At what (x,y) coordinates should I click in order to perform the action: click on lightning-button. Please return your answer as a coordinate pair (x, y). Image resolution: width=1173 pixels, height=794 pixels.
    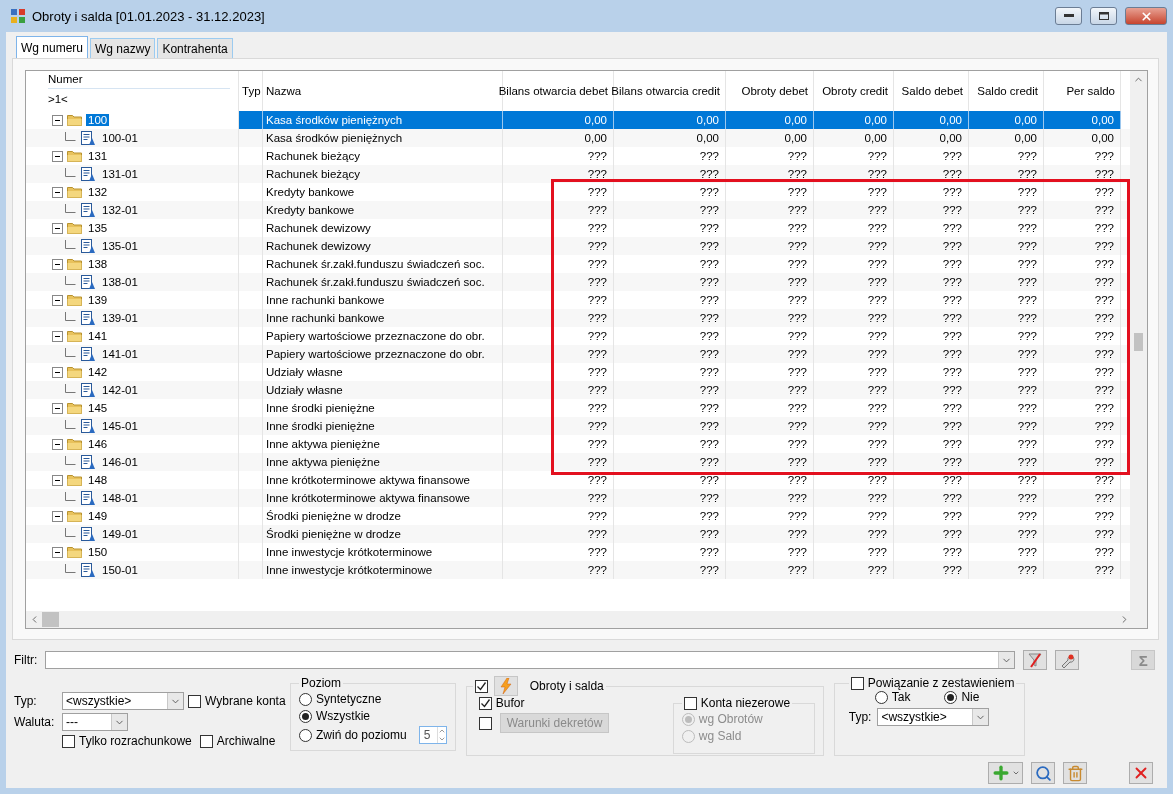
    Looking at the image, I should click on (505, 686).